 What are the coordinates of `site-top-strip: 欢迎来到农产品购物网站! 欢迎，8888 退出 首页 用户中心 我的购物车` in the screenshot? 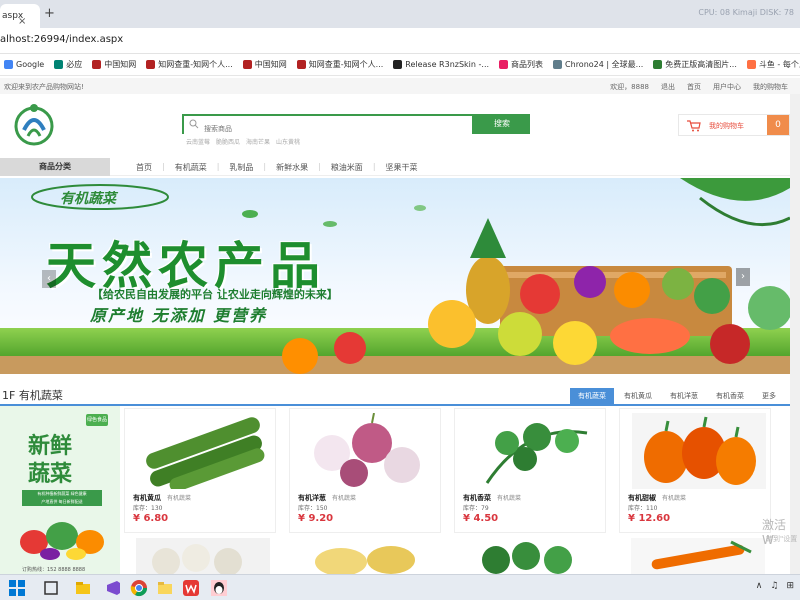 It's located at (400, 86).